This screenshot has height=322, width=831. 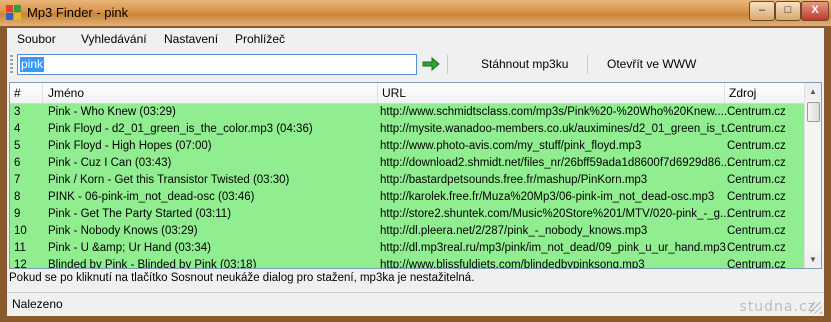 What do you see at coordinates (11, 64) in the screenshot?
I see `toolbar-grip` at bounding box center [11, 64].